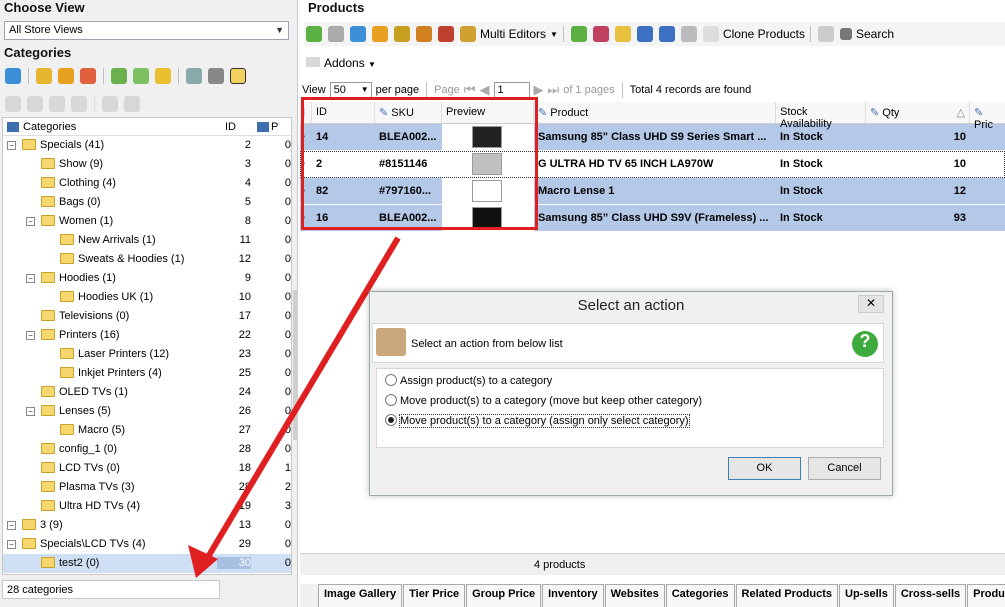  Describe the element at coordinates (930, 595) in the screenshot. I see `tab-8: Cross-sells` at that location.